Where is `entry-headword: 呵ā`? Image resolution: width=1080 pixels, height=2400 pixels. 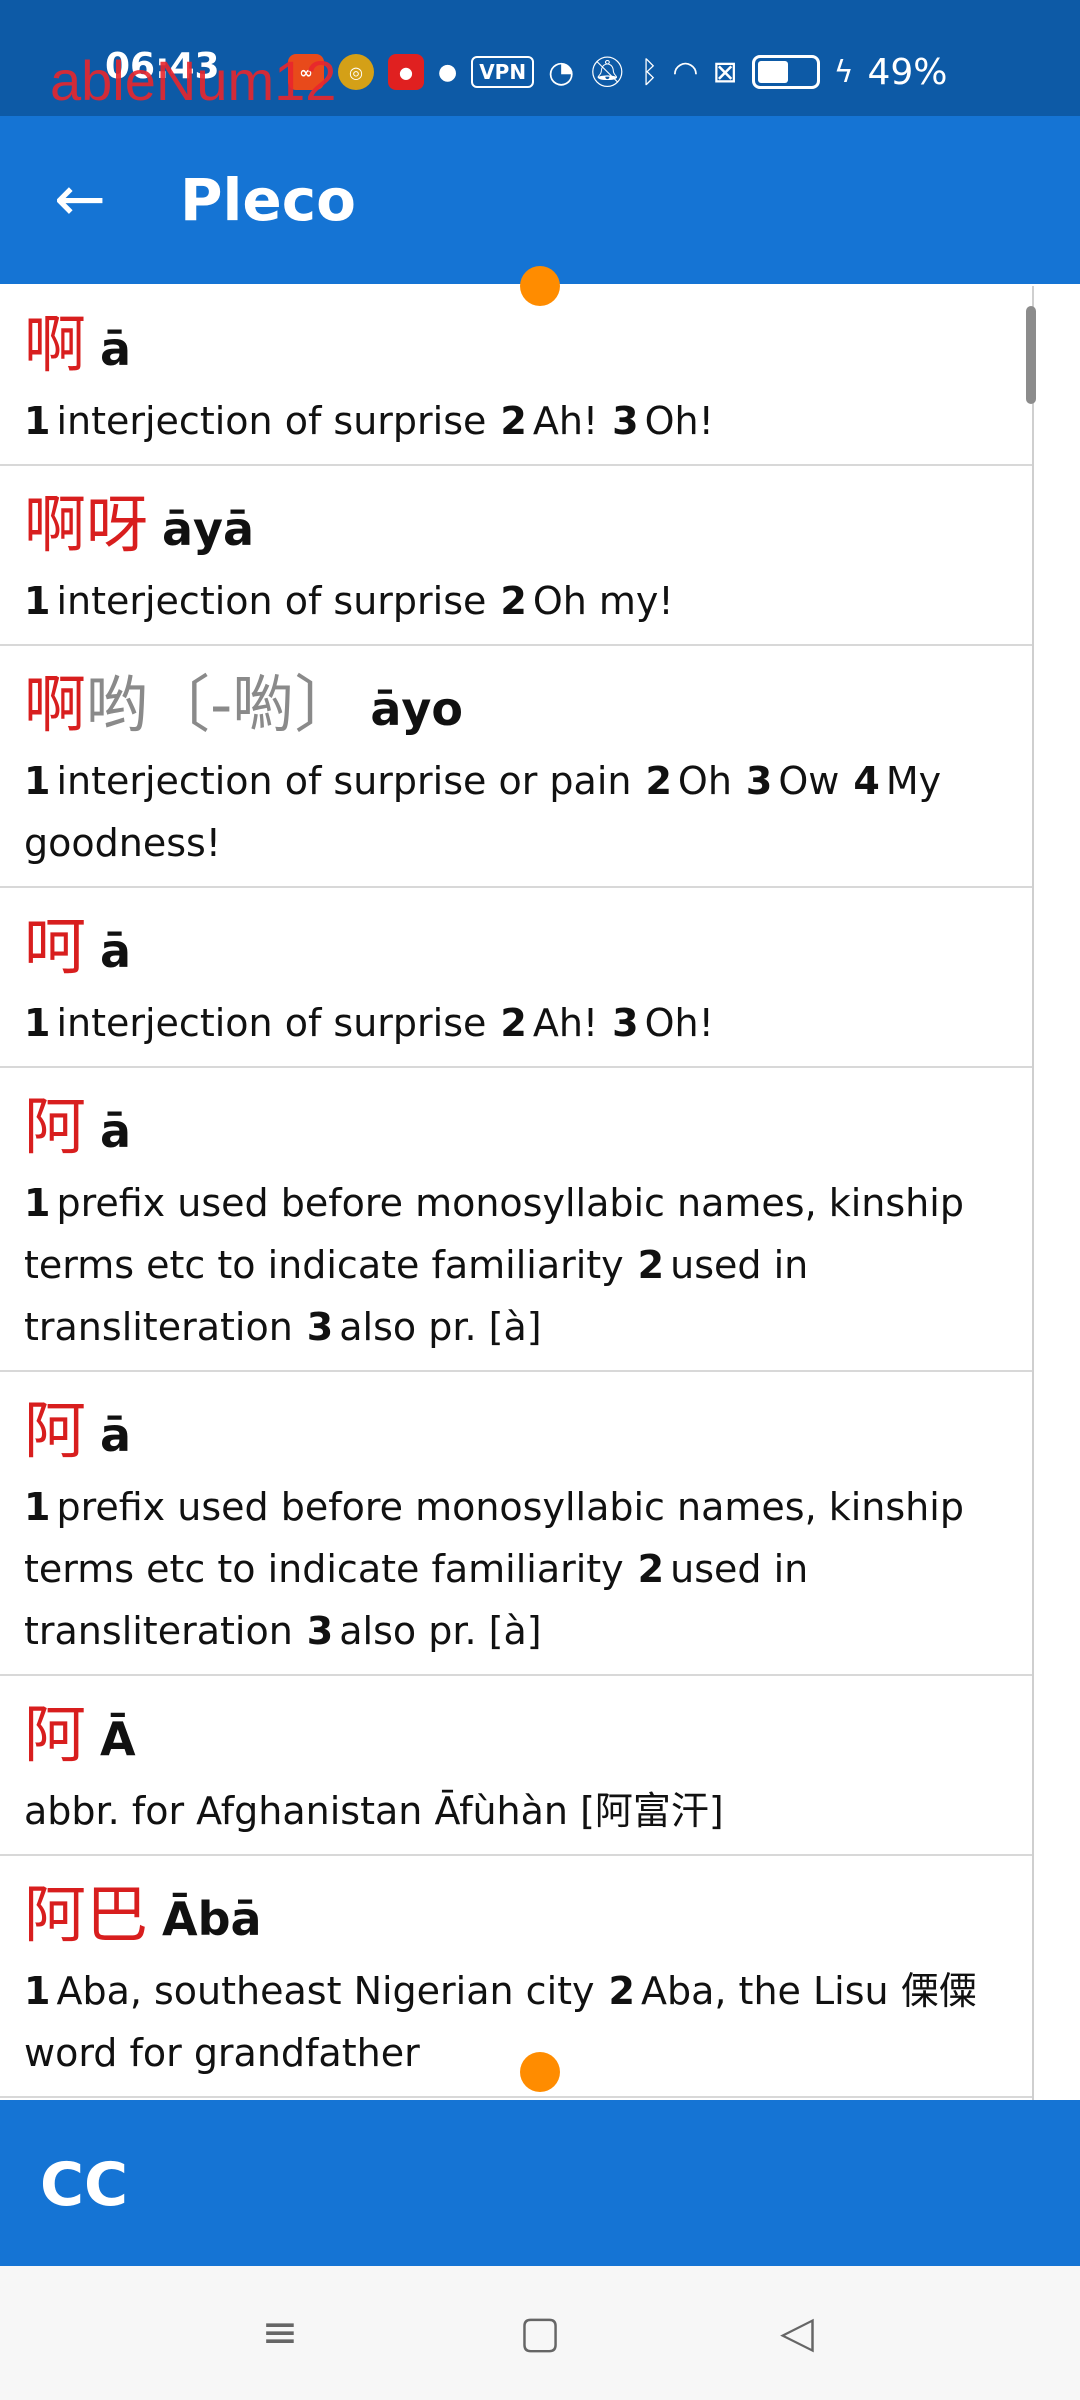 entry-headword: 呵ā is located at coordinates (516, 941).